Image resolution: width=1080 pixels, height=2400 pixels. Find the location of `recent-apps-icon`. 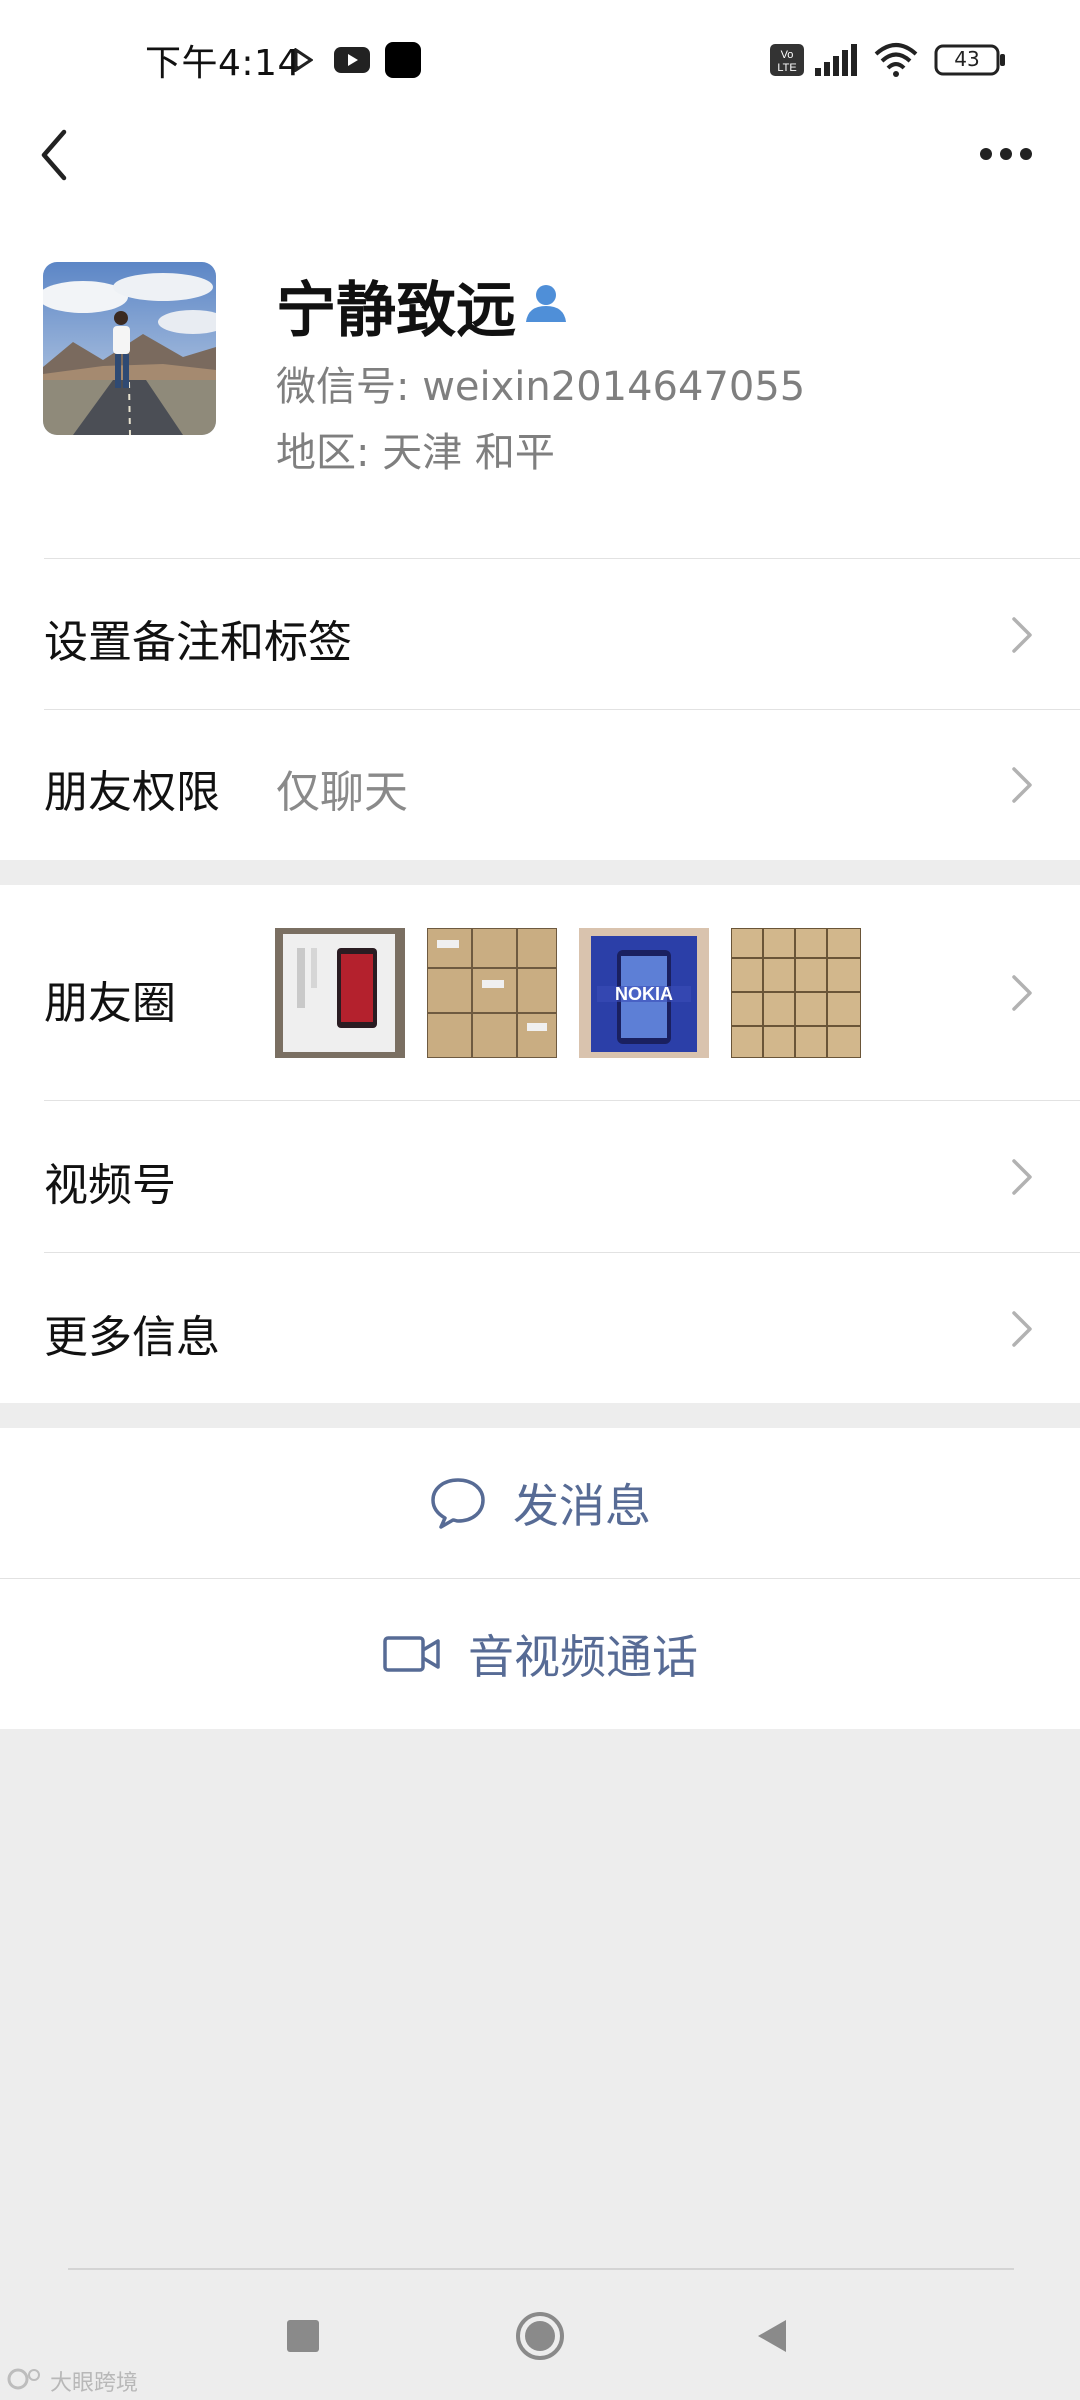

recent-apps-icon is located at coordinates (303, 2336).